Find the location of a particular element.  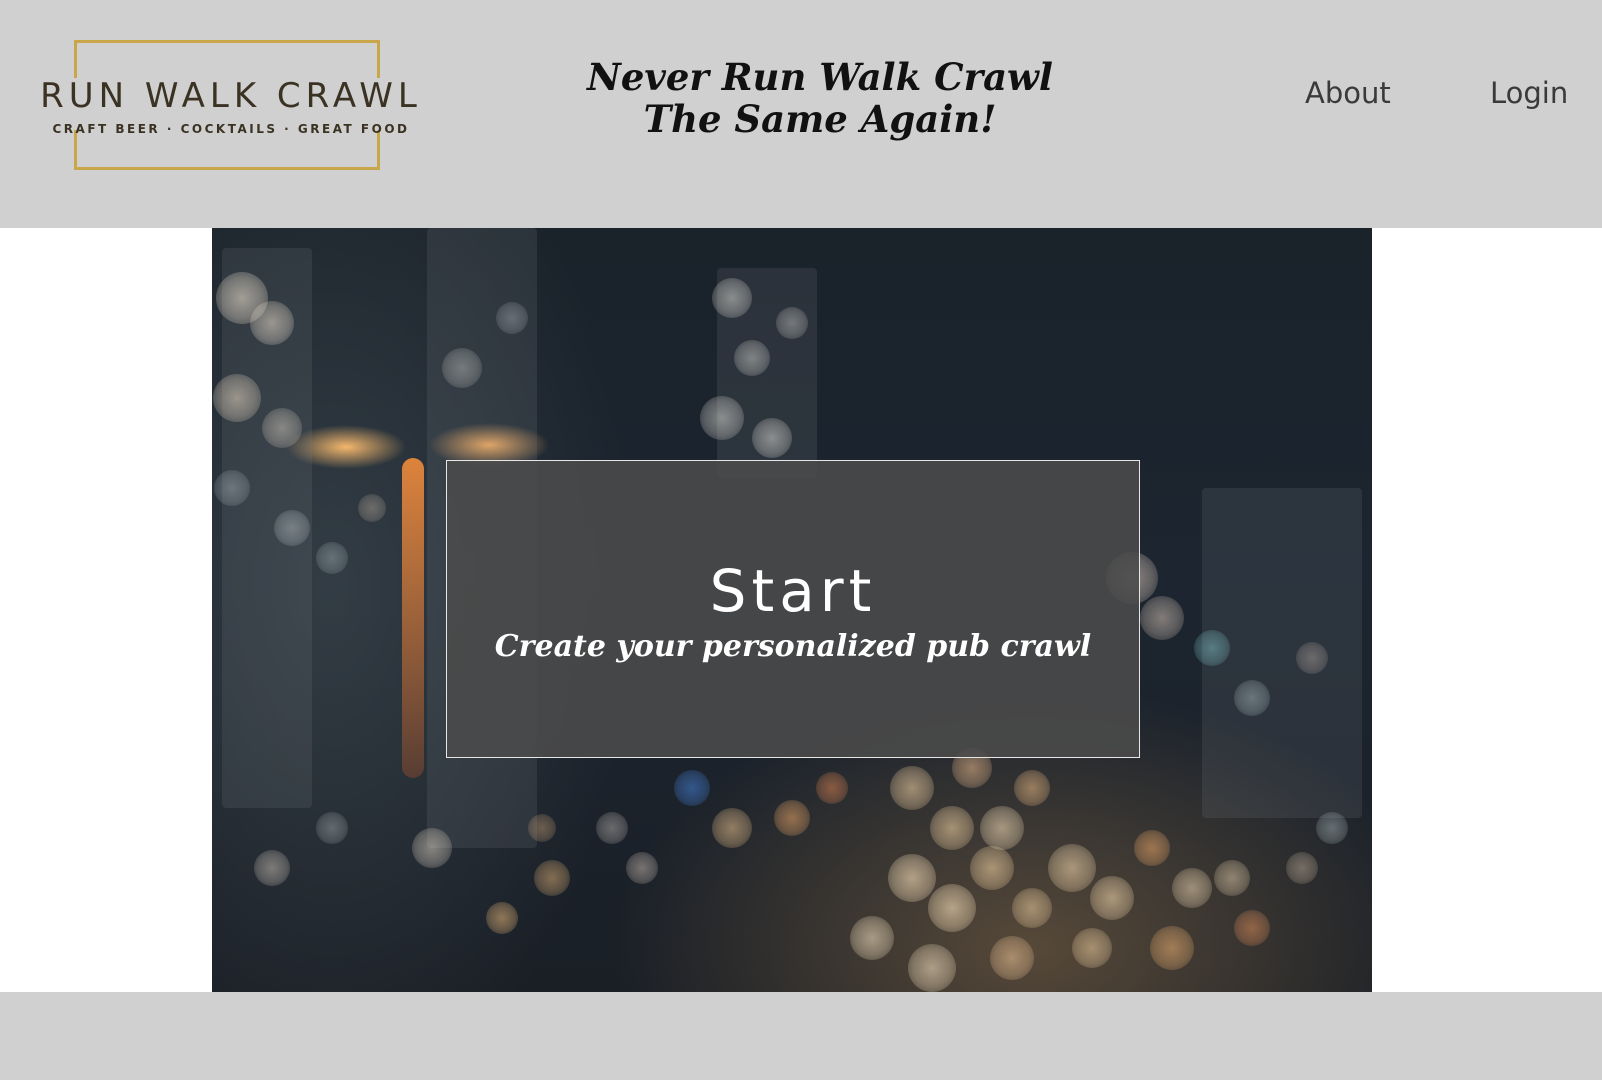

logo-title: RUN WALK CRAWL is located at coordinates (231, 96).